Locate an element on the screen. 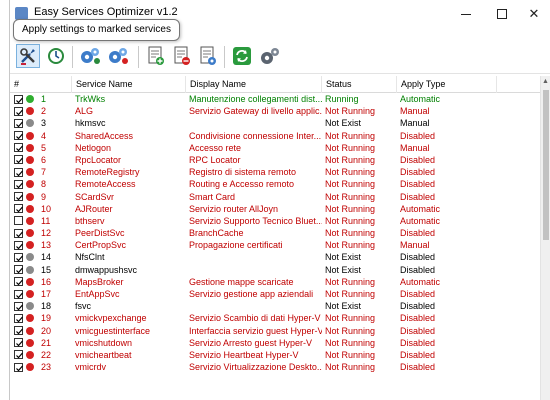 Image resolution: width=550 pixels, height=400 pixels. apply-type: Automatic is located at coordinates (420, 220).